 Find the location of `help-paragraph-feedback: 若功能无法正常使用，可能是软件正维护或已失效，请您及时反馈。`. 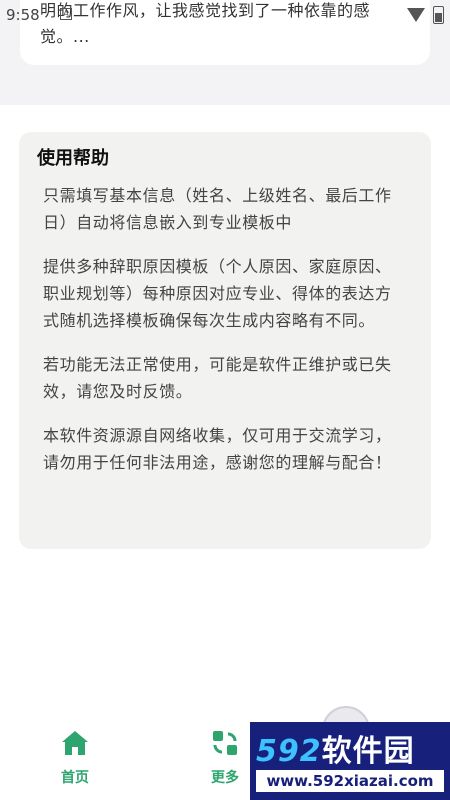

help-paragraph-feedback: 若功能无法正常使用，可能是软件正维护或已失效，请您及时反馈。 is located at coordinates (217, 378).